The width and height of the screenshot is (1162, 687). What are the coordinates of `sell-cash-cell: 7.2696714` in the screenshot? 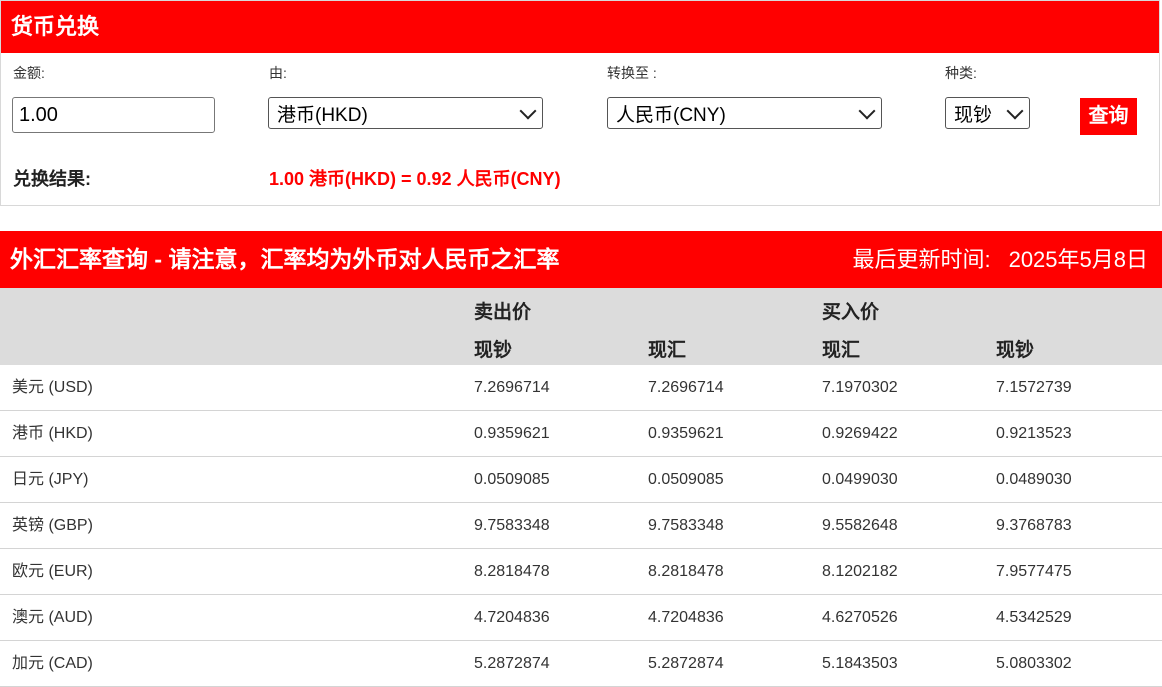 It's located at (512, 387).